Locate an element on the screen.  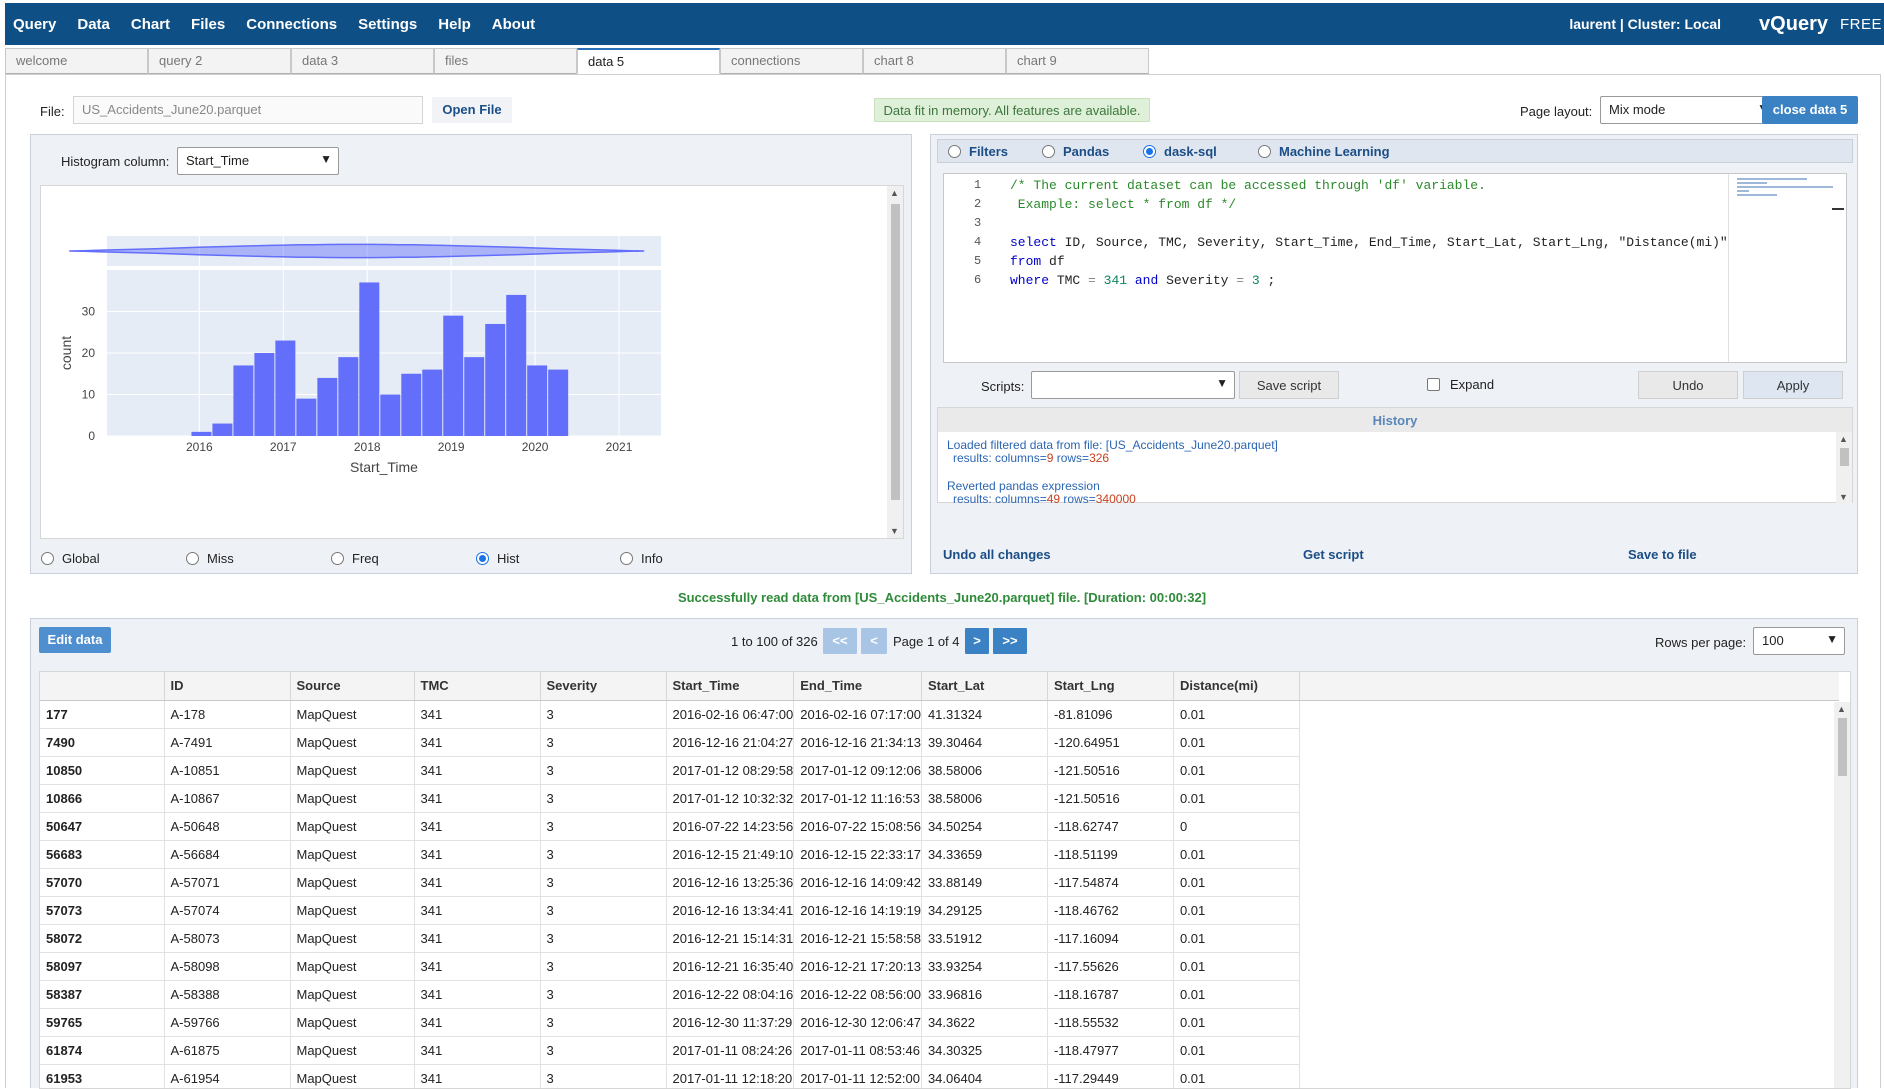
rows-per-page-select: 100 ▼ is located at coordinates (1799, 641).